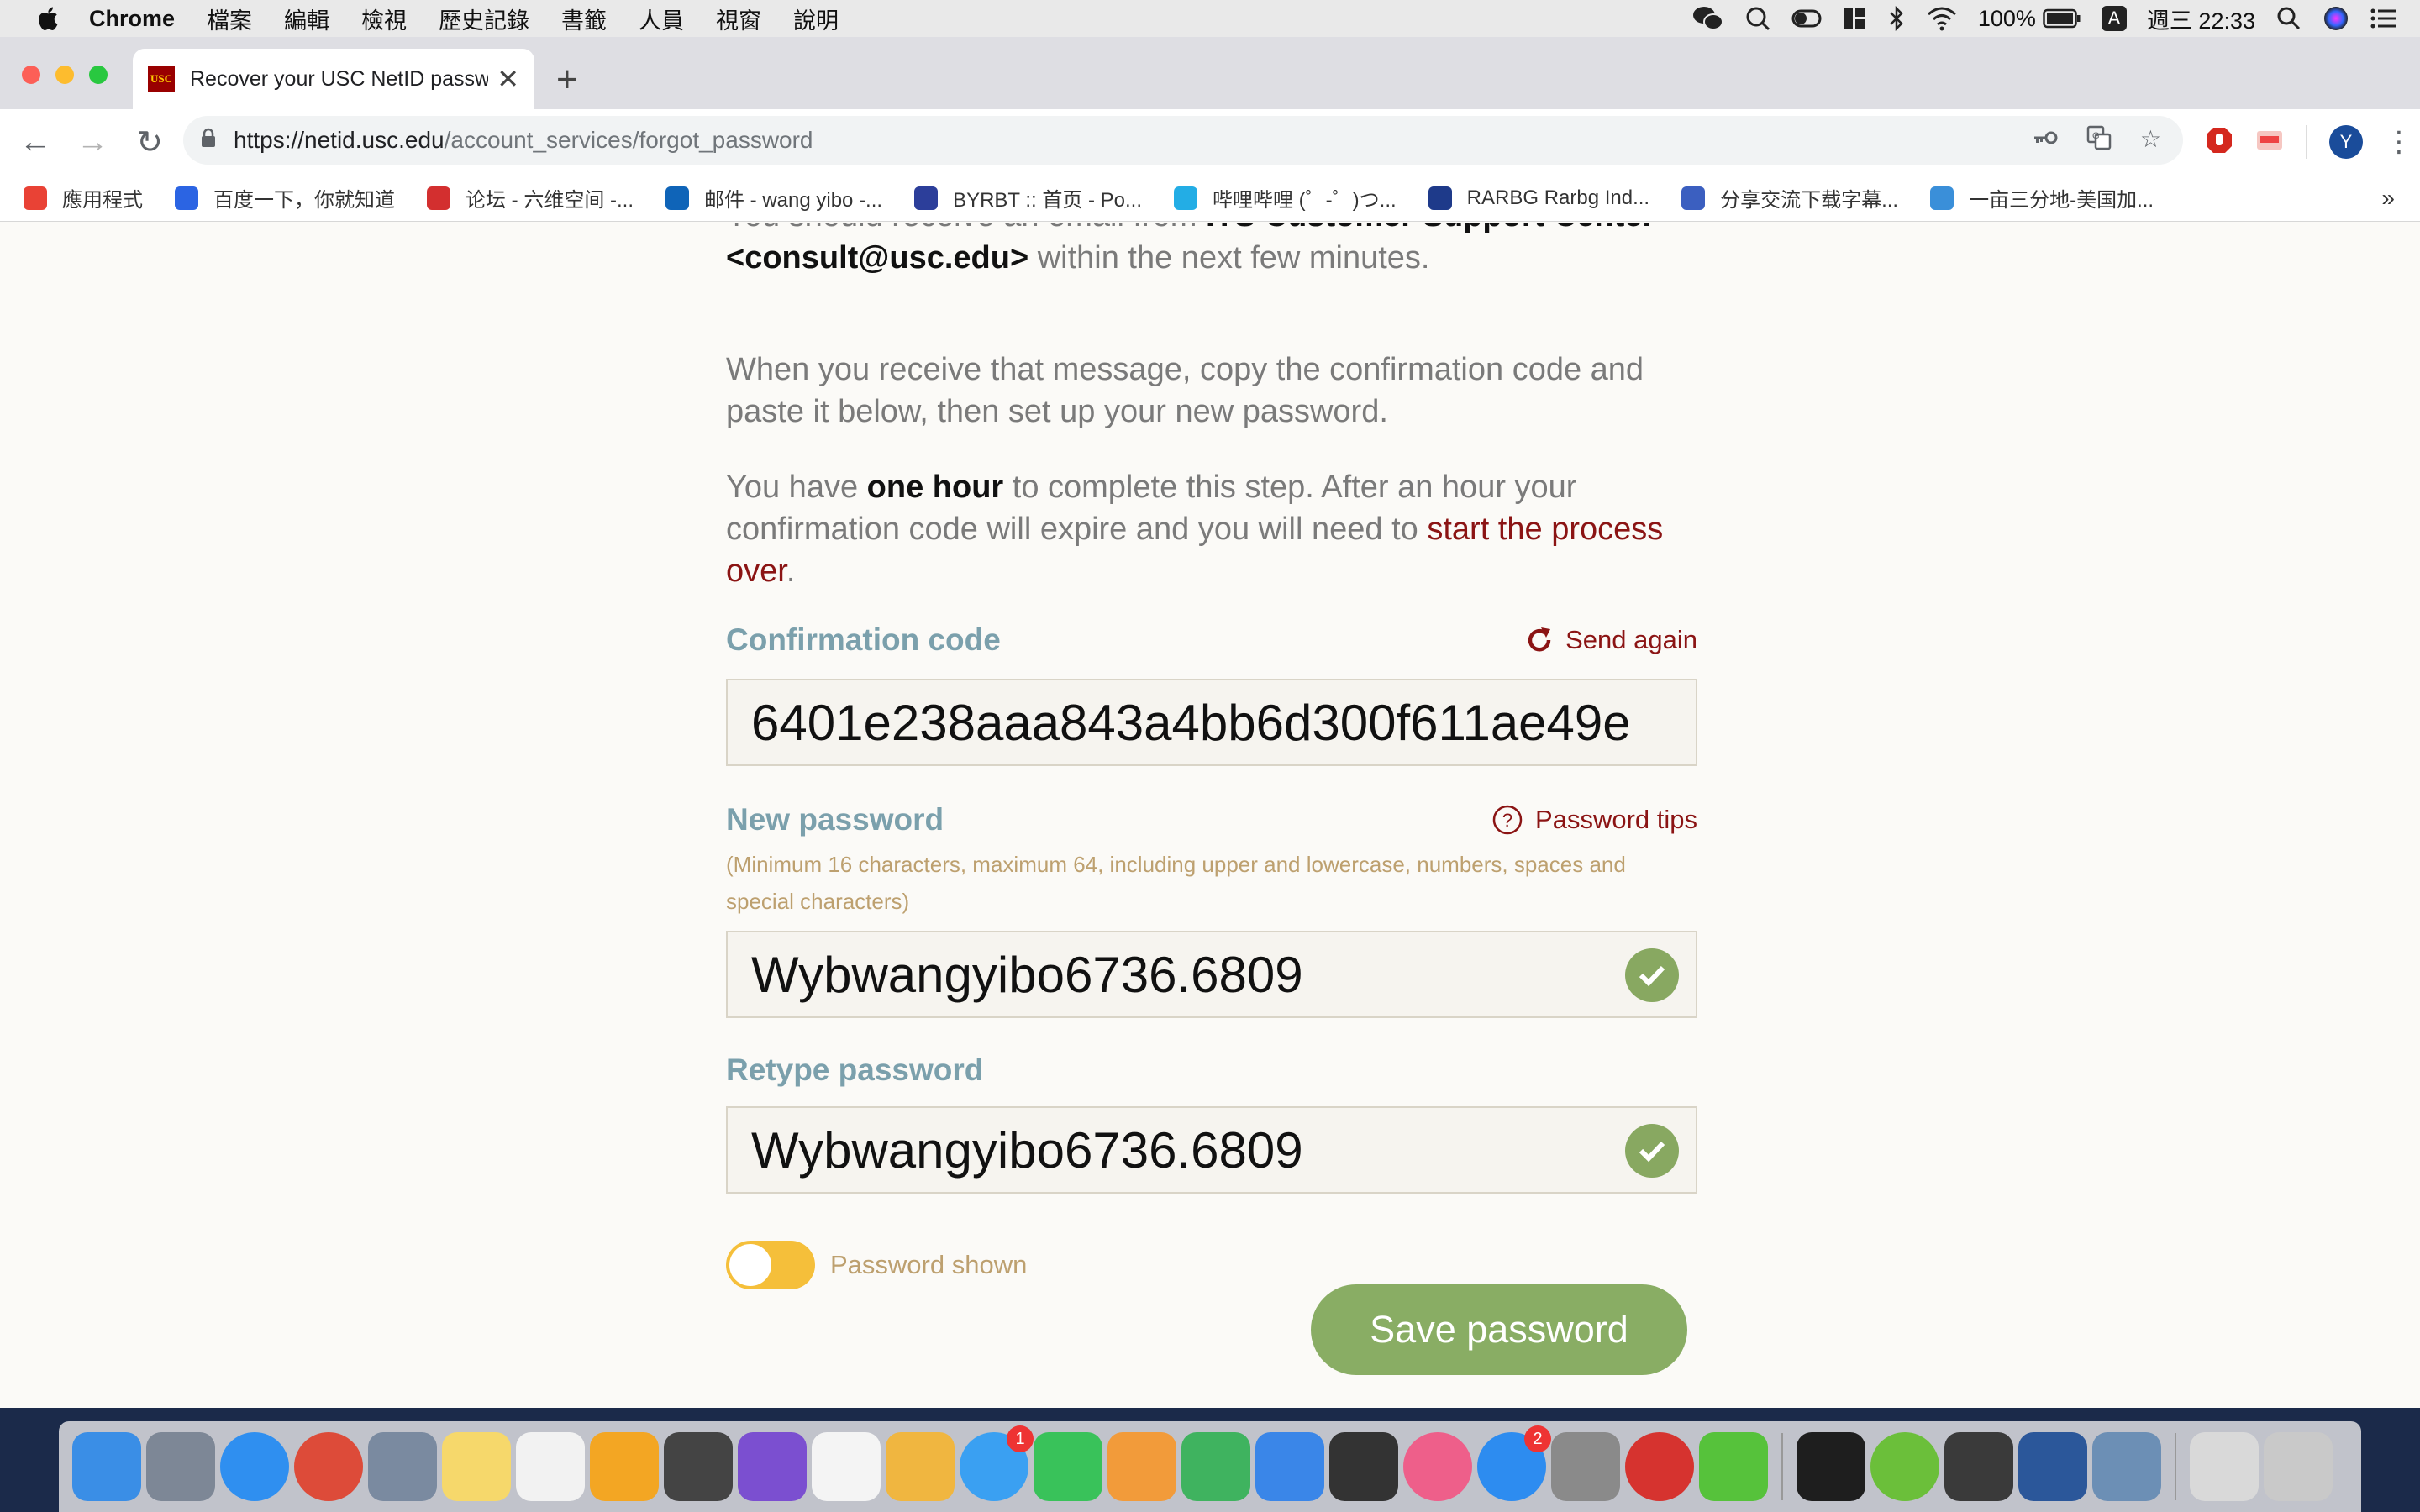 Image resolution: width=2420 pixels, height=1512 pixels. Describe the element at coordinates (285, 198) in the screenshot. I see `bookmark-item: 百度一下，你就知道` at that location.